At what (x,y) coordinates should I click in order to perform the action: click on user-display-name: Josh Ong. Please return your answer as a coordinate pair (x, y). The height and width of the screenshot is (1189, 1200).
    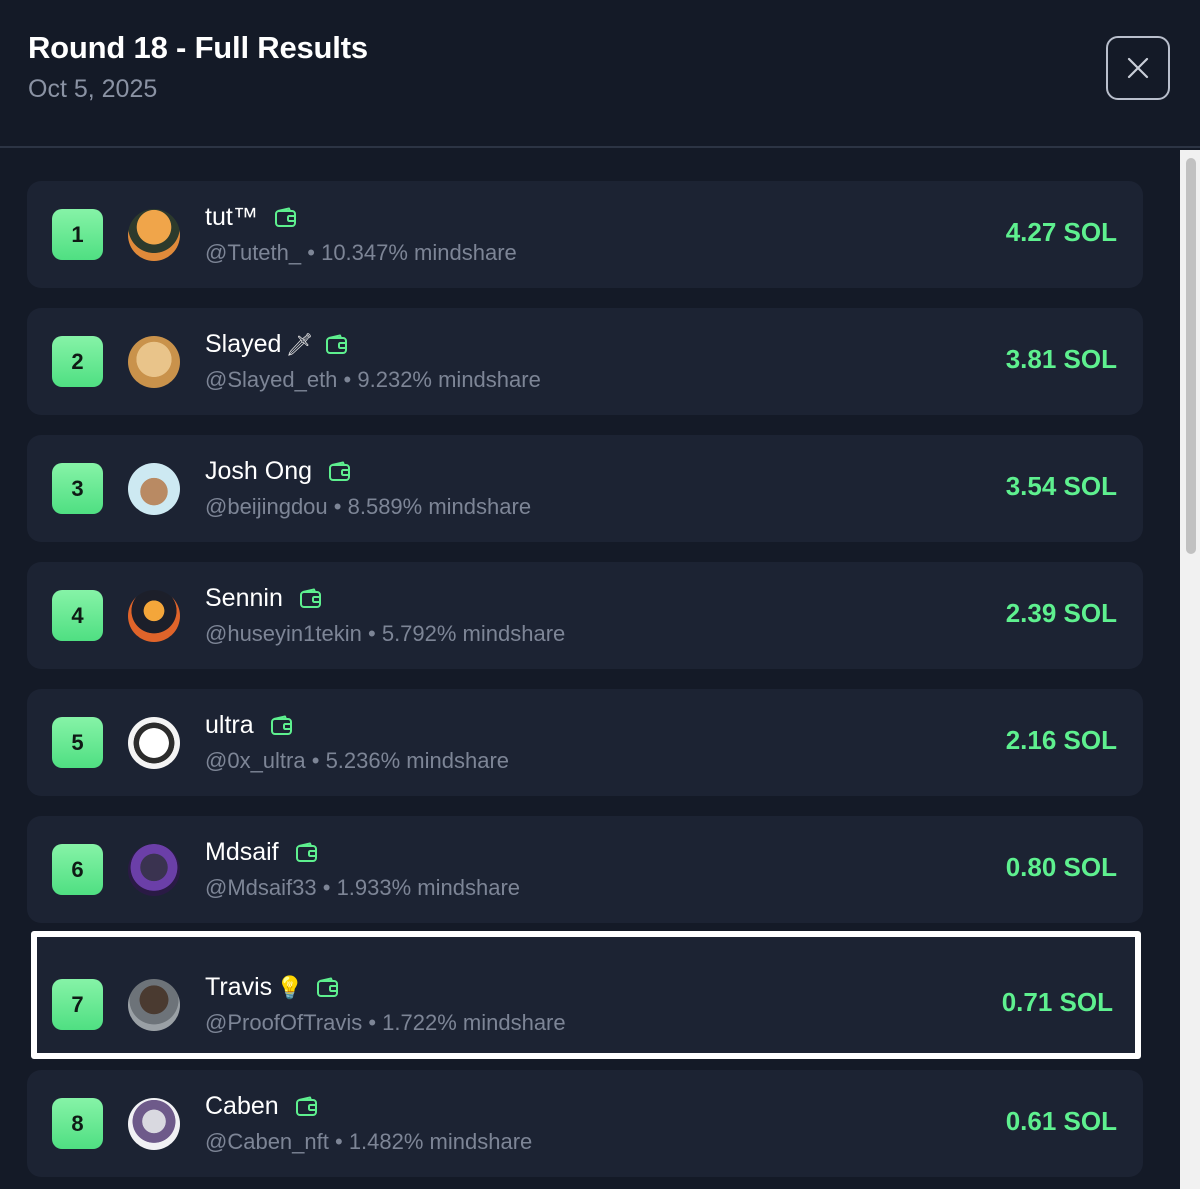
    Looking at the image, I should click on (258, 471).